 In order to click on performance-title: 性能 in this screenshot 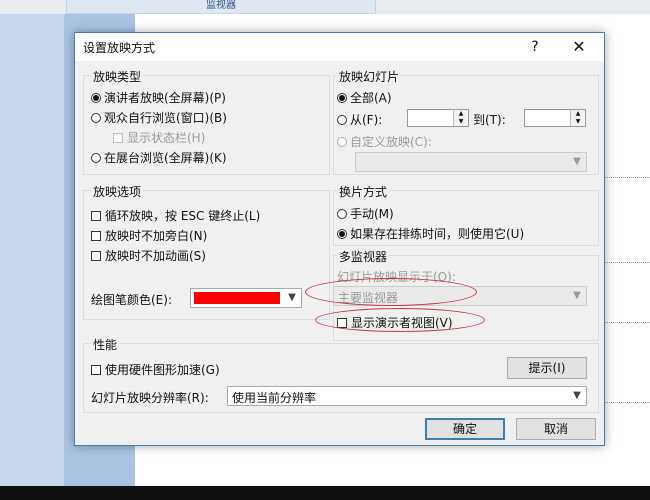, I will do `click(105, 344)`.